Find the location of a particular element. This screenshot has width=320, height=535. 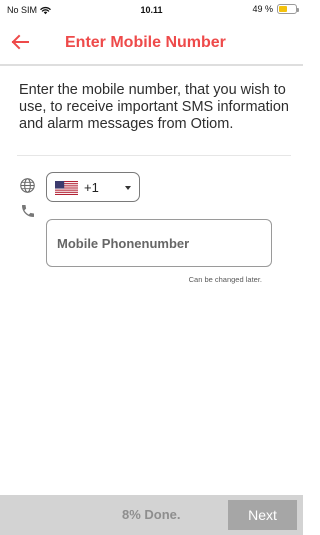

globe-icon is located at coordinates (27, 185).